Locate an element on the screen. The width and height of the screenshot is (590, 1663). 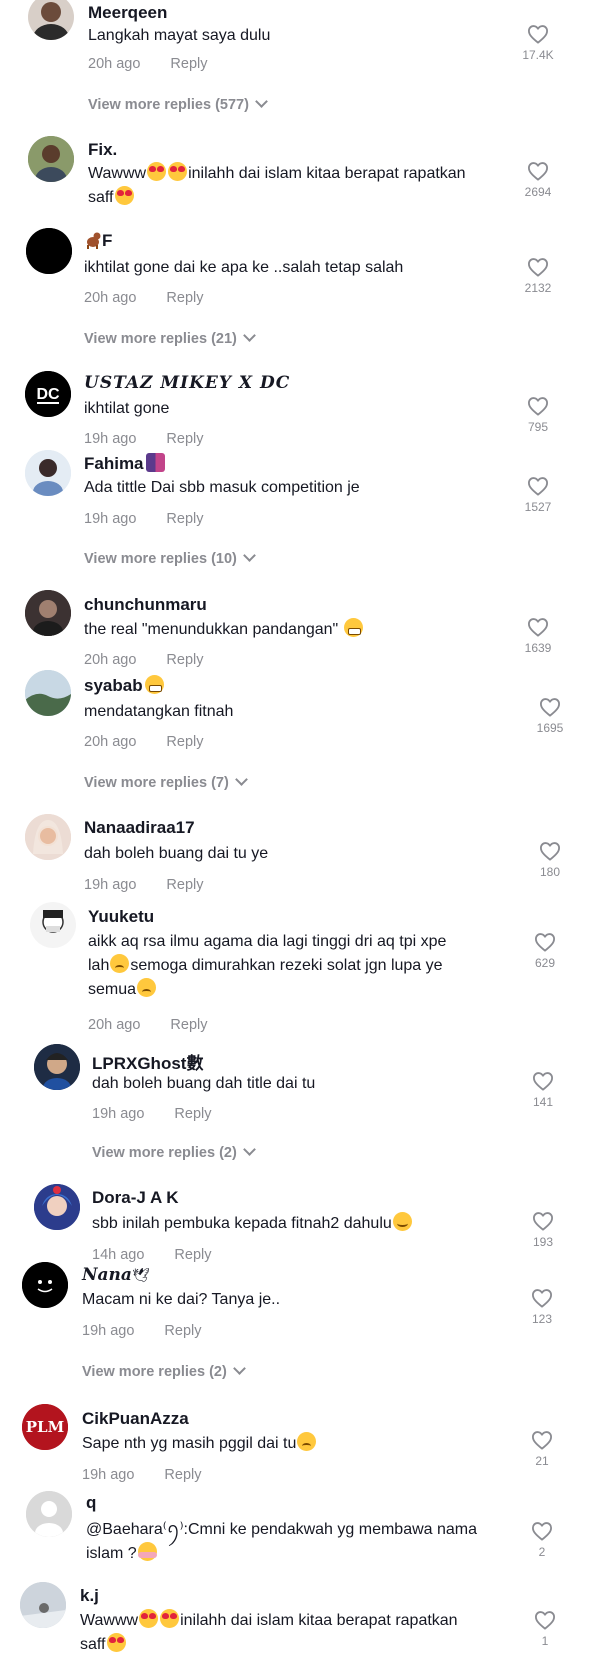
comment-username: F is located at coordinates (98, 241).